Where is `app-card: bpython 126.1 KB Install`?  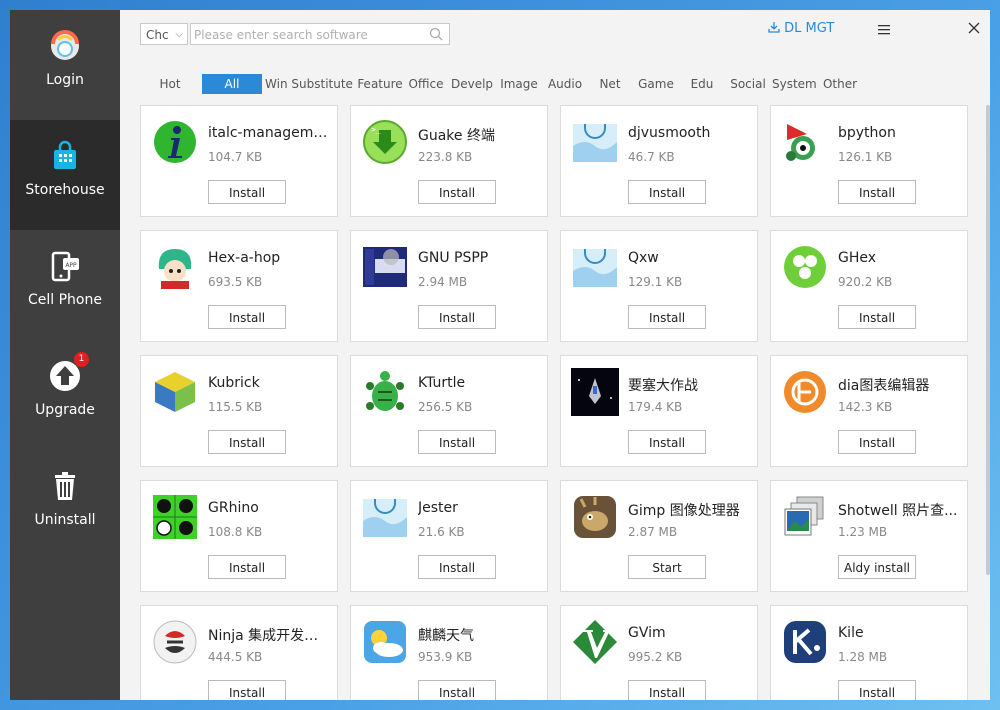
app-card: bpython 126.1 KB Install is located at coordinates (869, 161).